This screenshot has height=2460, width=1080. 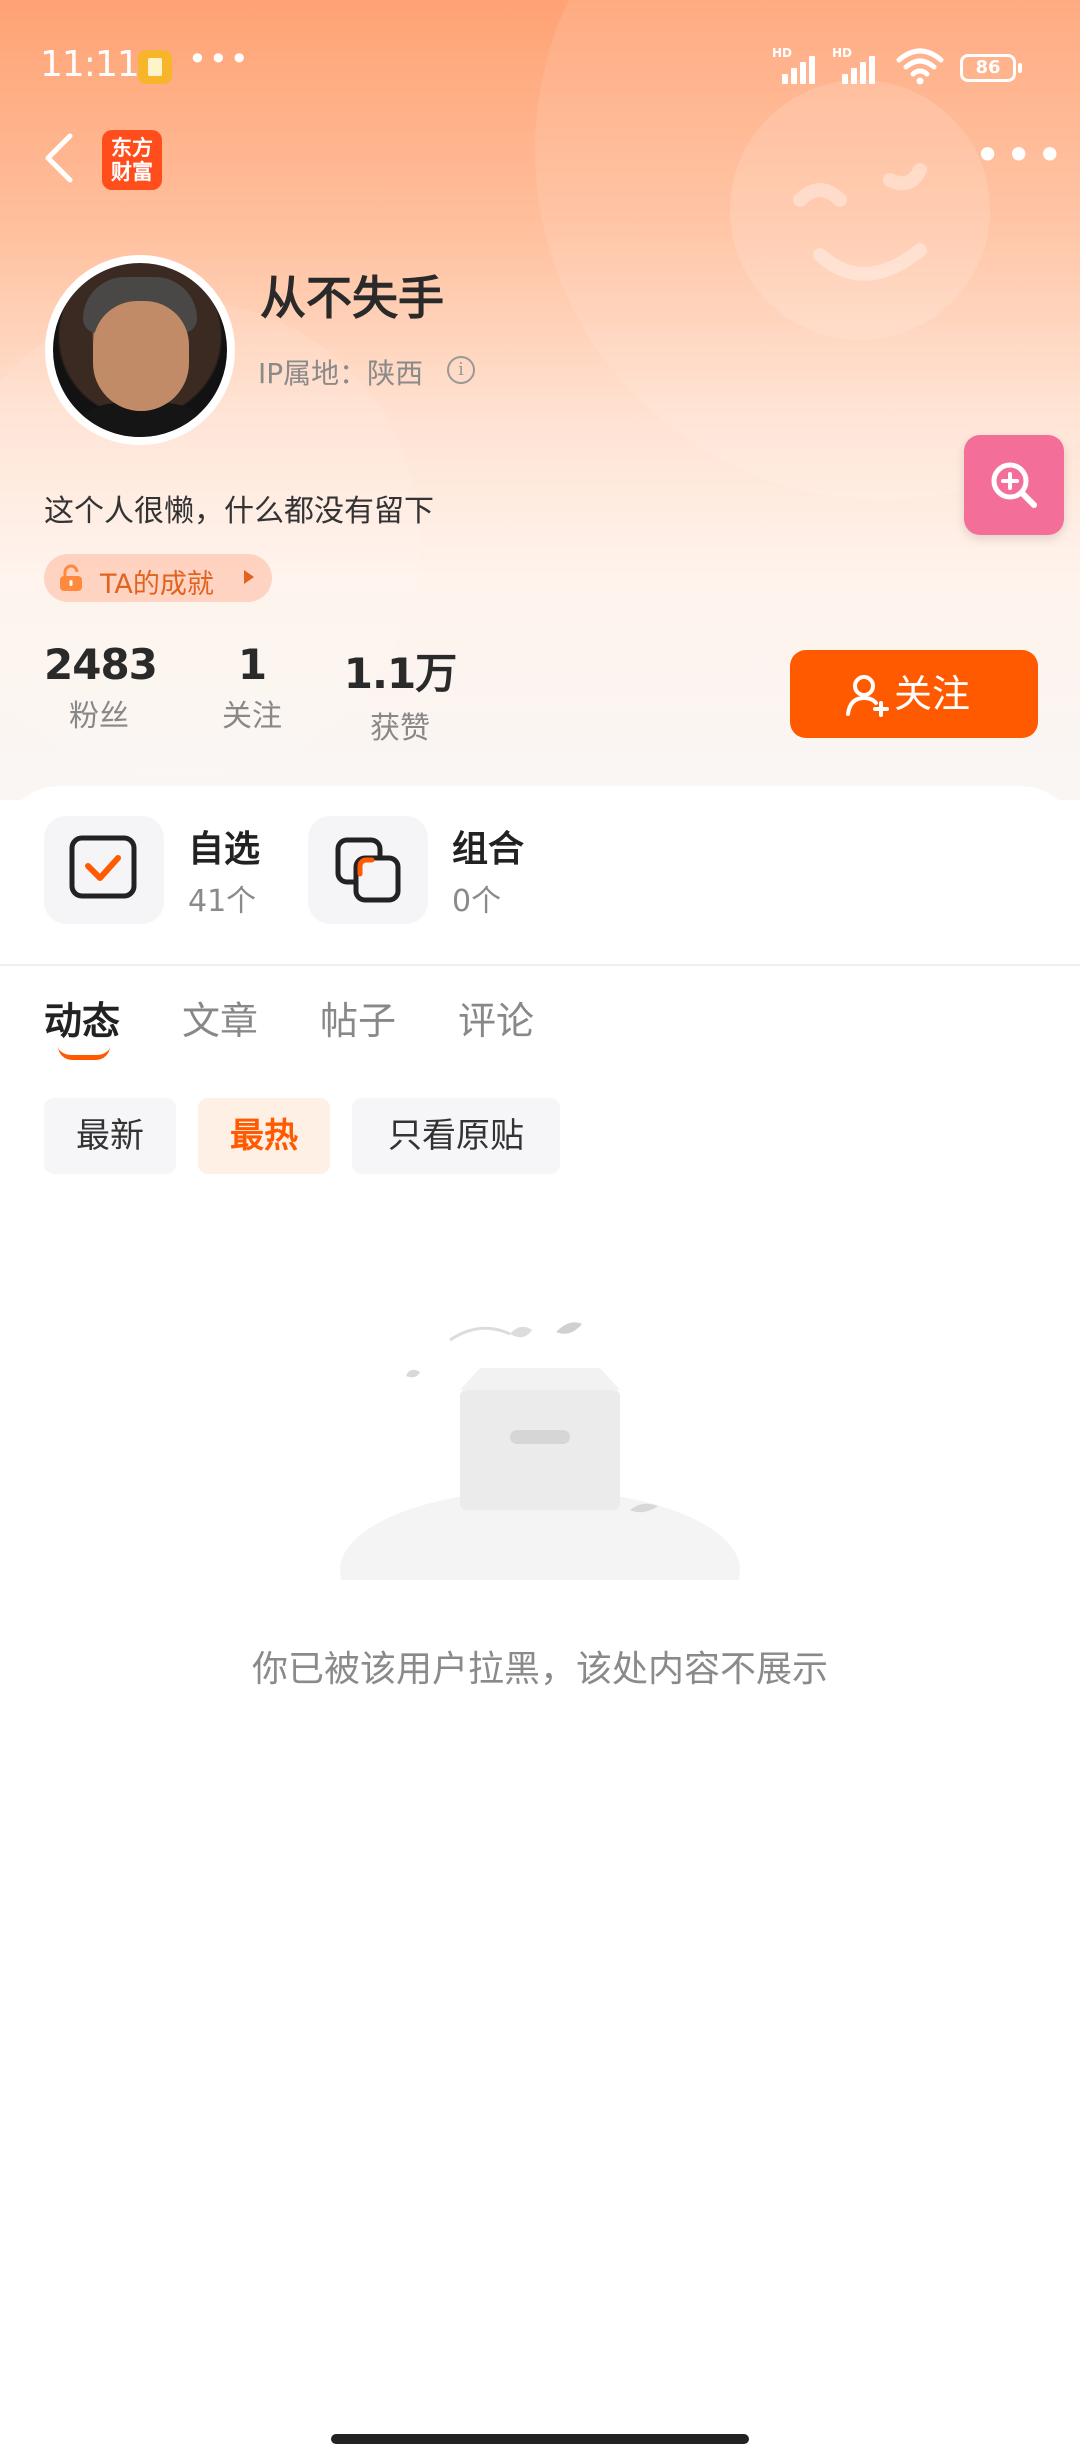 I want to click on filter-hottest: 最热, so click(x=264, y=1136).